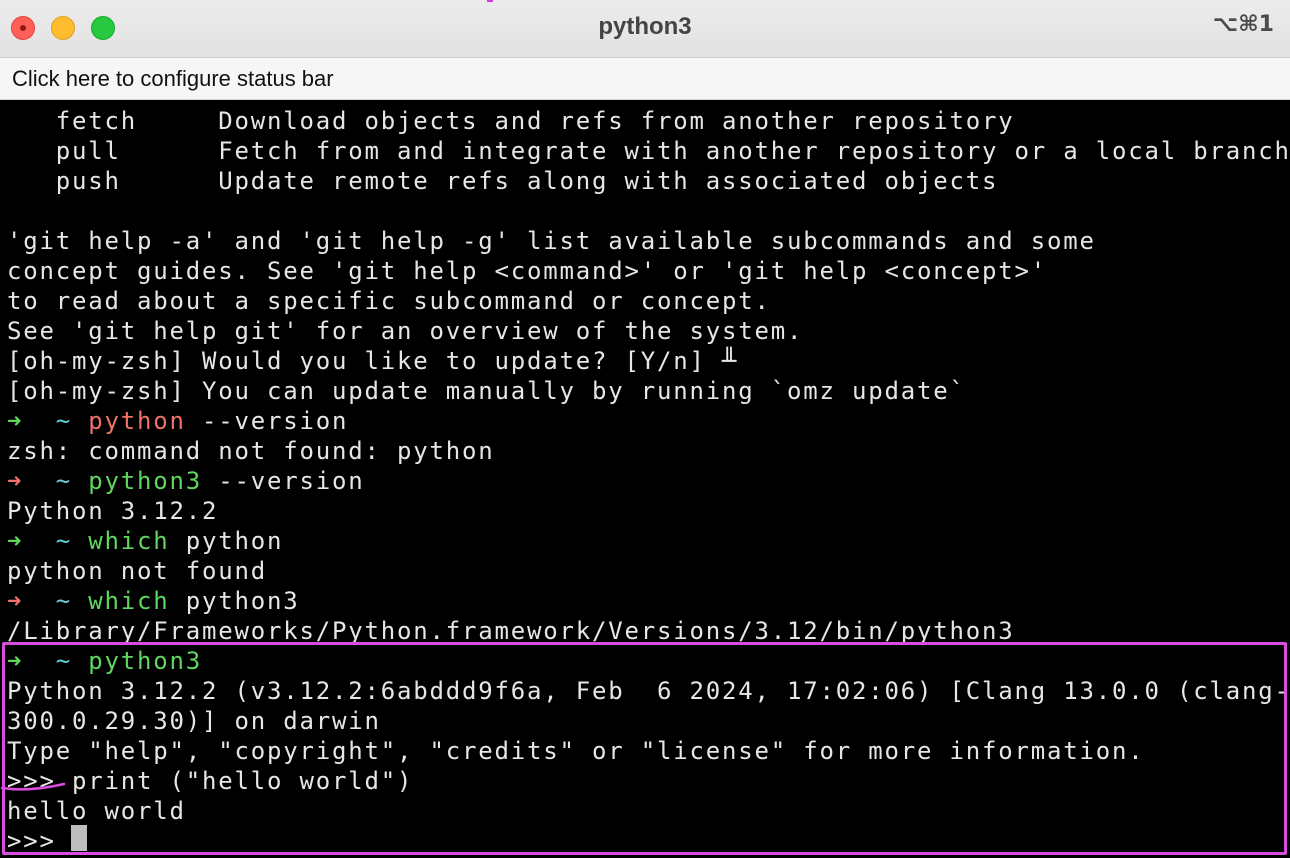 The width and height of the screenshot is (1290, 858). I want to click on terminal-line: ➜ ~ which python, so click(145, 541).